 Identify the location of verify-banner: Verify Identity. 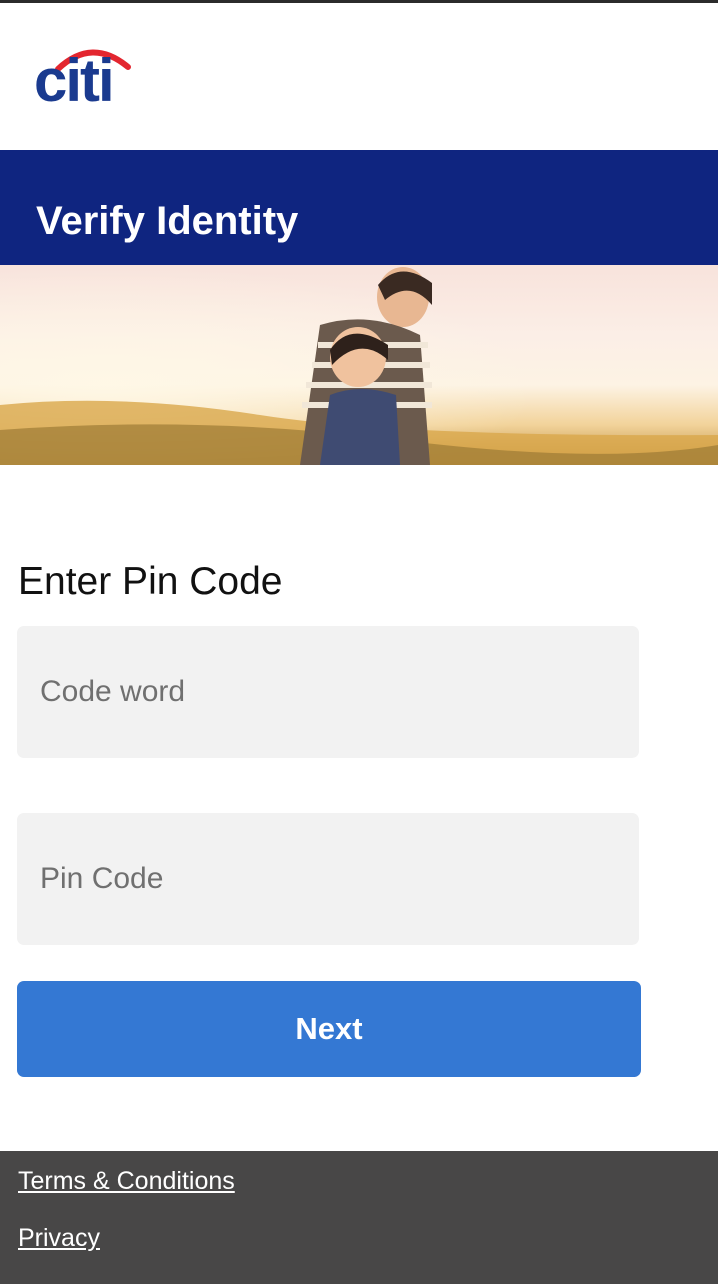
(359, 207).